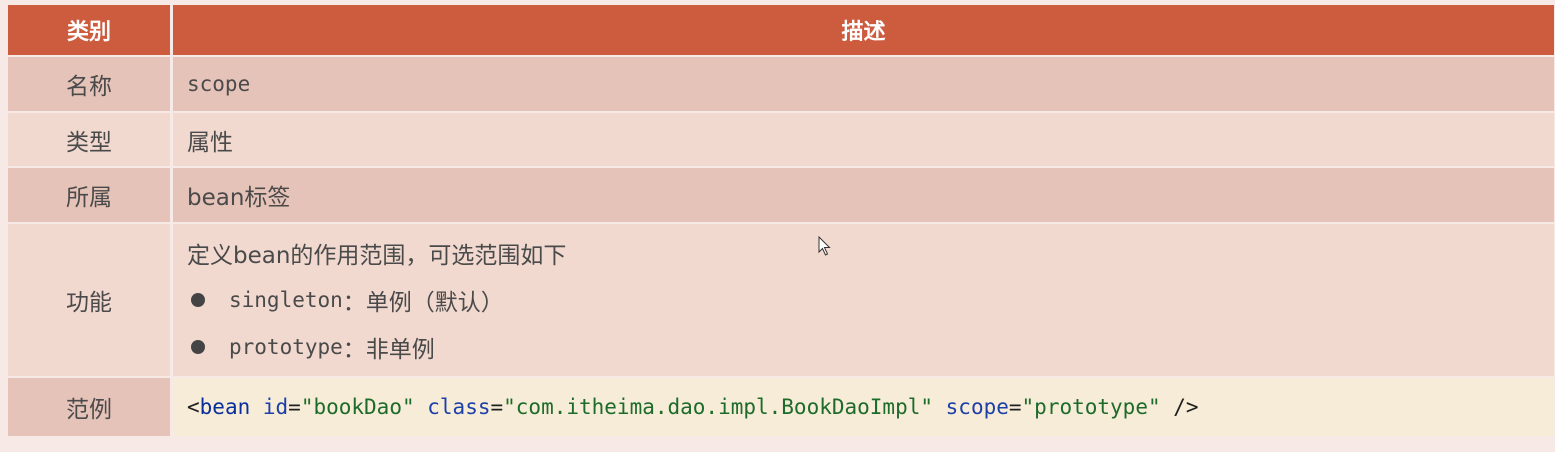  I want to click on row-belongs-label: 所属, so click(89, 195).